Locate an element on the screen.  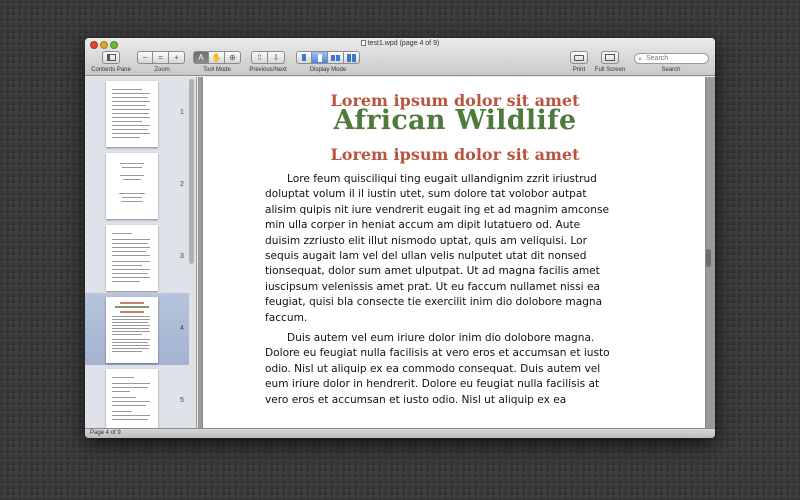
prev-next-label: Previous/Next is located at coordinates (268, 70).